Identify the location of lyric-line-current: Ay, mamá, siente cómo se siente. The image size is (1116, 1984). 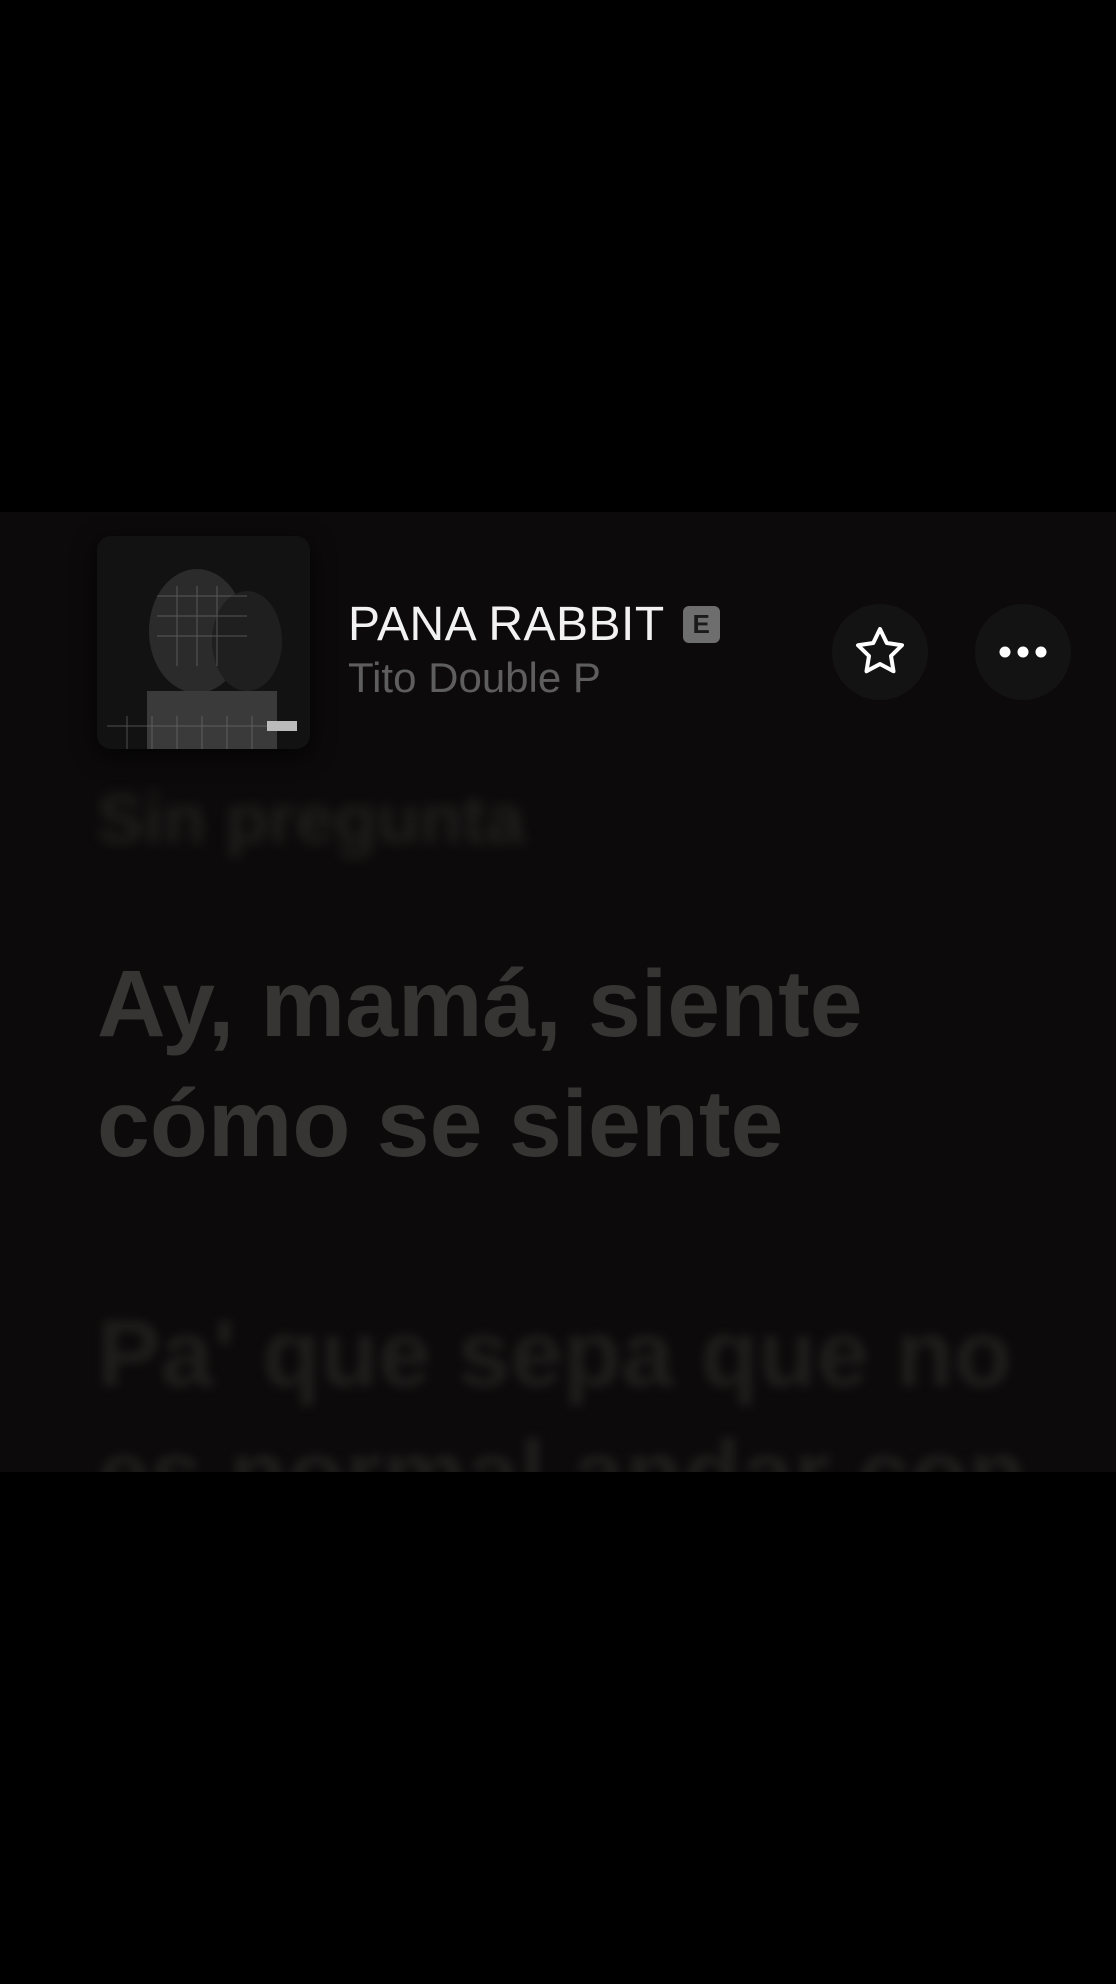
(577, 1064).